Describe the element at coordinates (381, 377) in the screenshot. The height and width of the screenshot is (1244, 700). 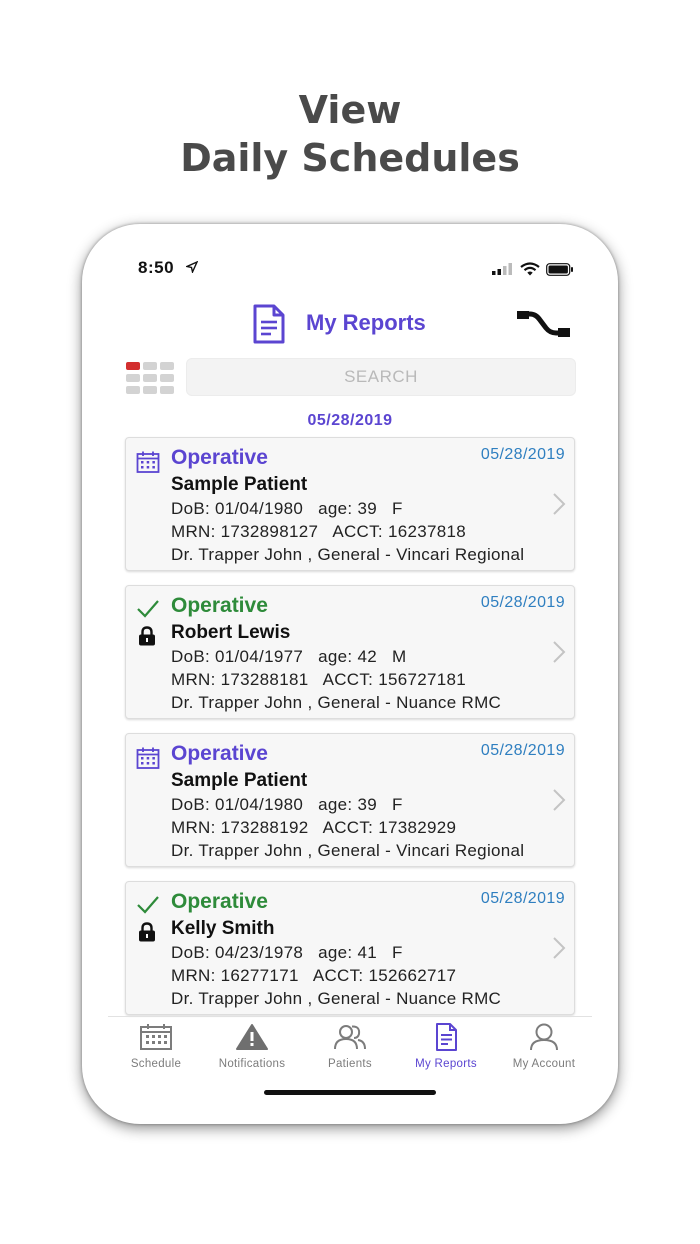
I see `search-input: SEARCH` at that location.